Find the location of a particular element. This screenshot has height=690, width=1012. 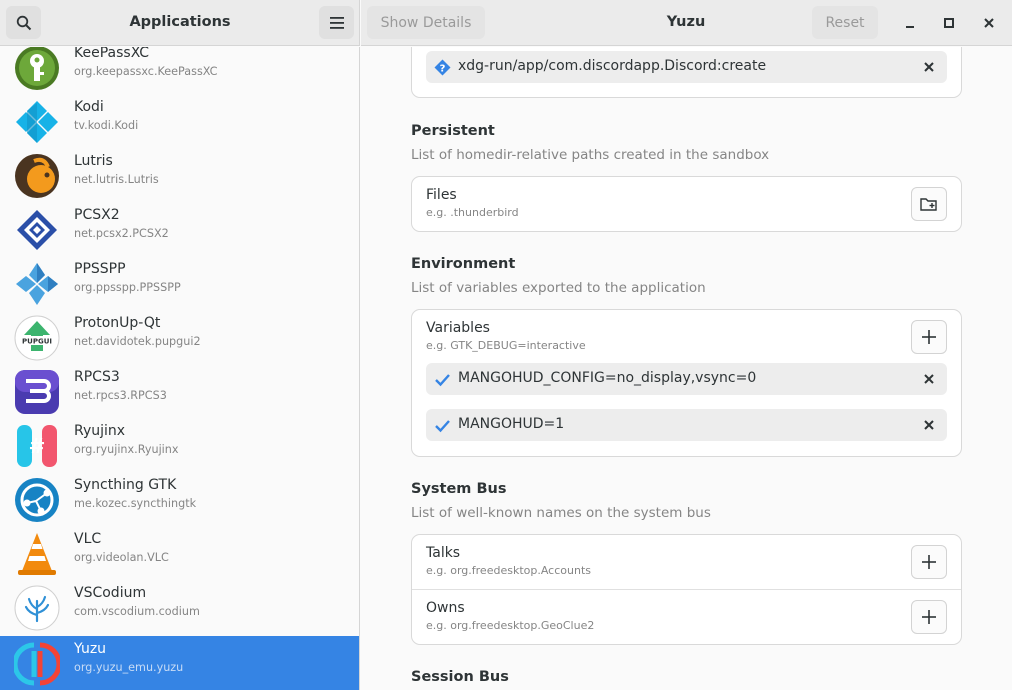

app-id: org.keepassxc.KeePassXC is located at coordinates (146, 71).